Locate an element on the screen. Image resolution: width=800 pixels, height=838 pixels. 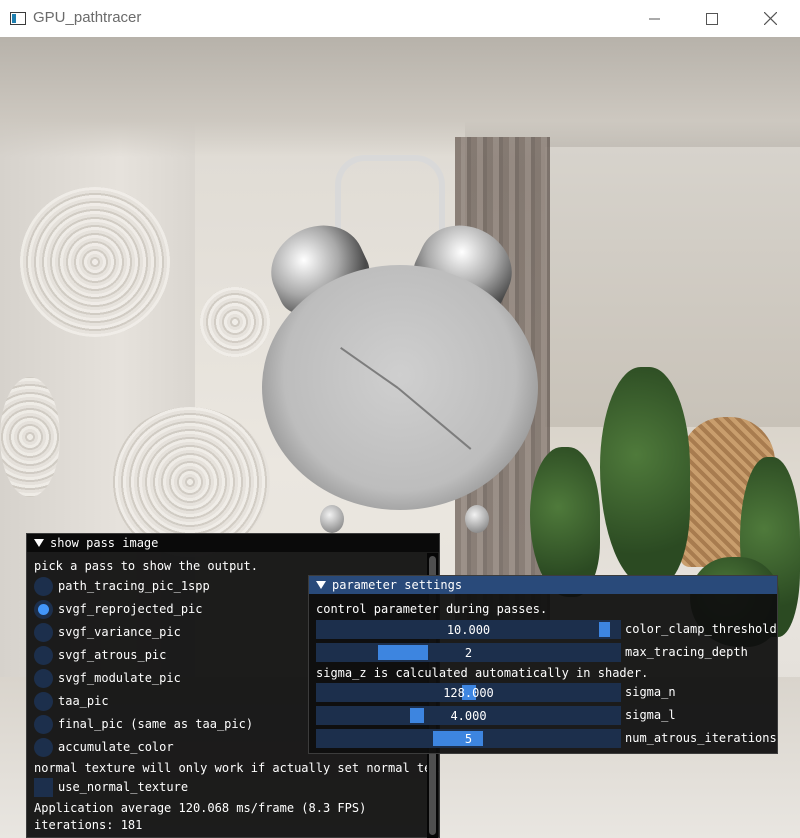
slider-value: 5 is located at coordinates (468, 738).